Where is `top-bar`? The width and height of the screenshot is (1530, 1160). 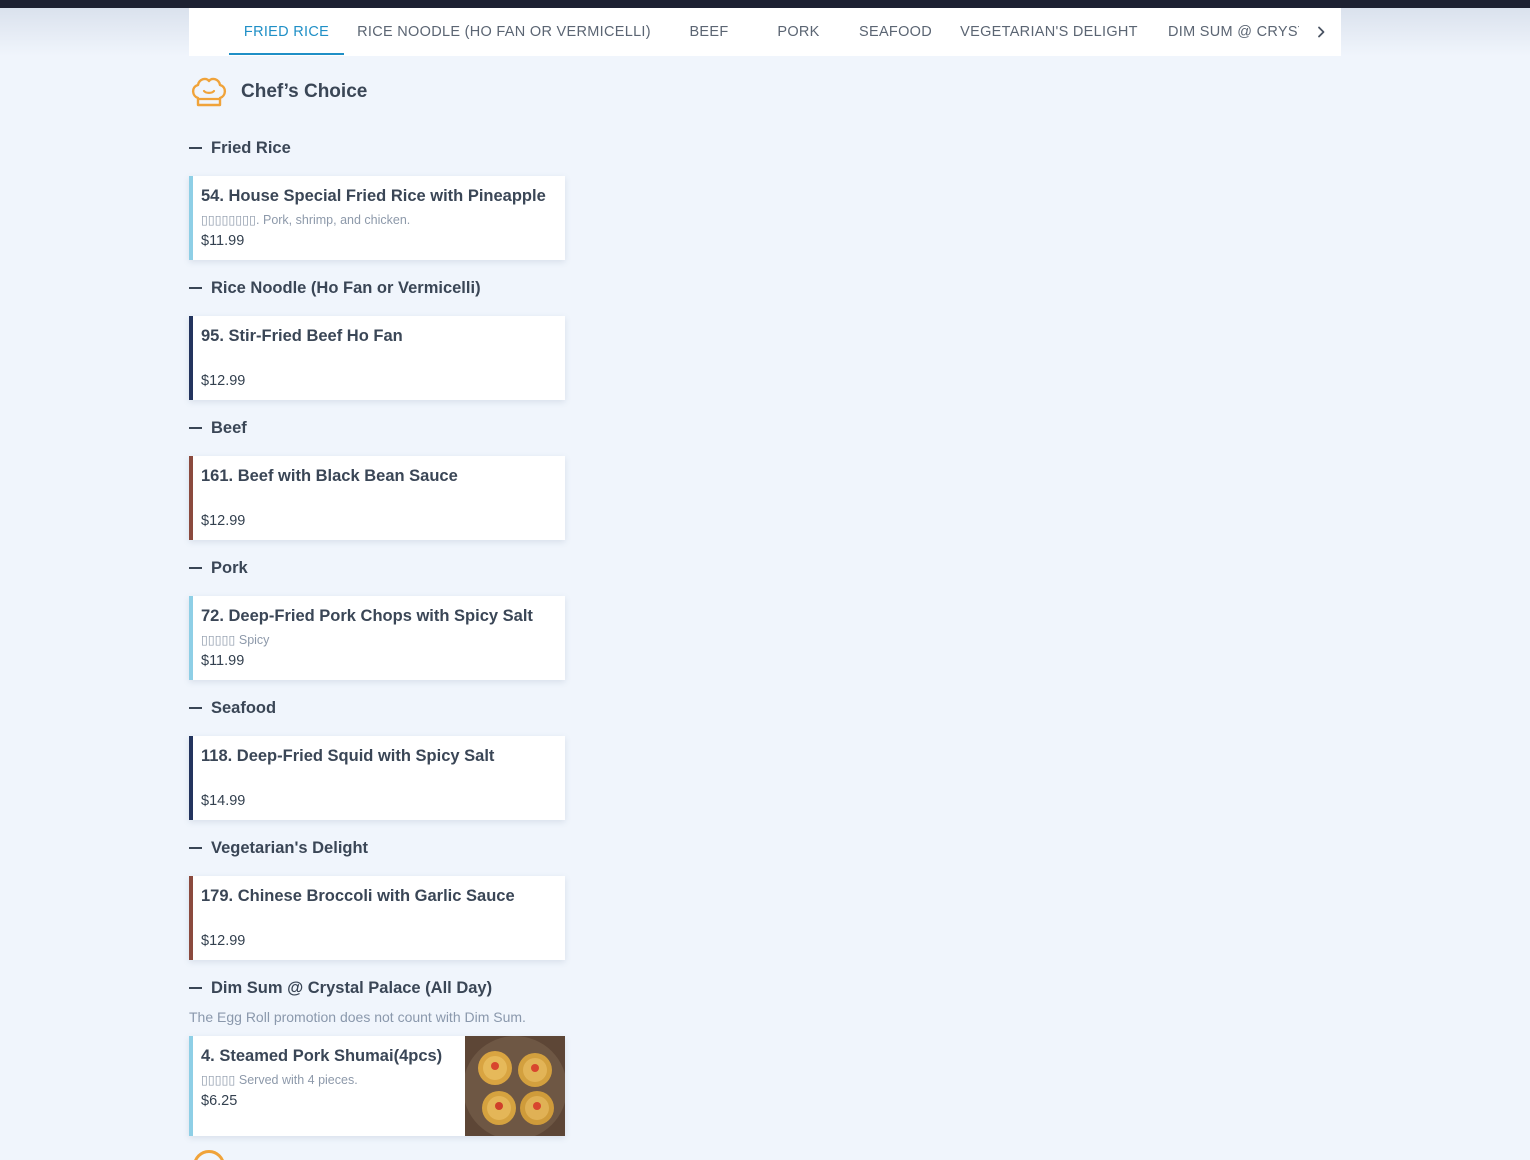 top-bar is located at coordinates (765, 4).